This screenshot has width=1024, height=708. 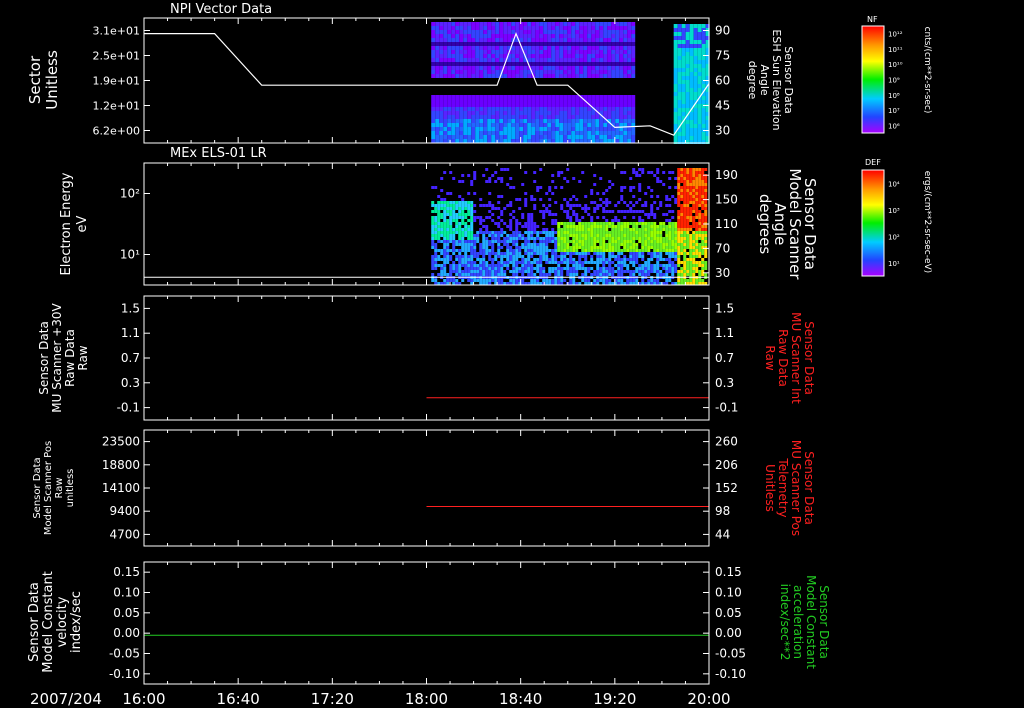 I want to click on panel-5-y2label-3: index/sec**2, so click(x=785, y=622).